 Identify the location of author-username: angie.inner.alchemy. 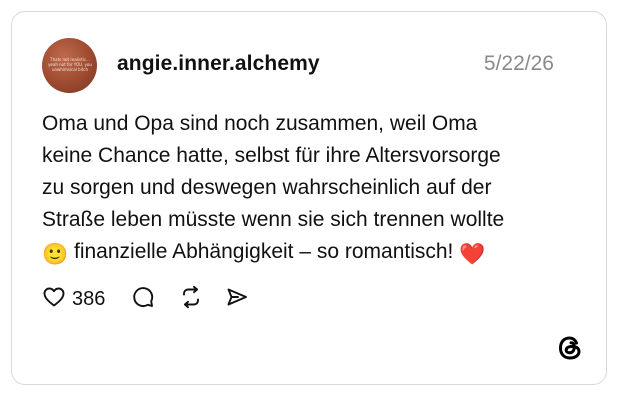
(218, 64).